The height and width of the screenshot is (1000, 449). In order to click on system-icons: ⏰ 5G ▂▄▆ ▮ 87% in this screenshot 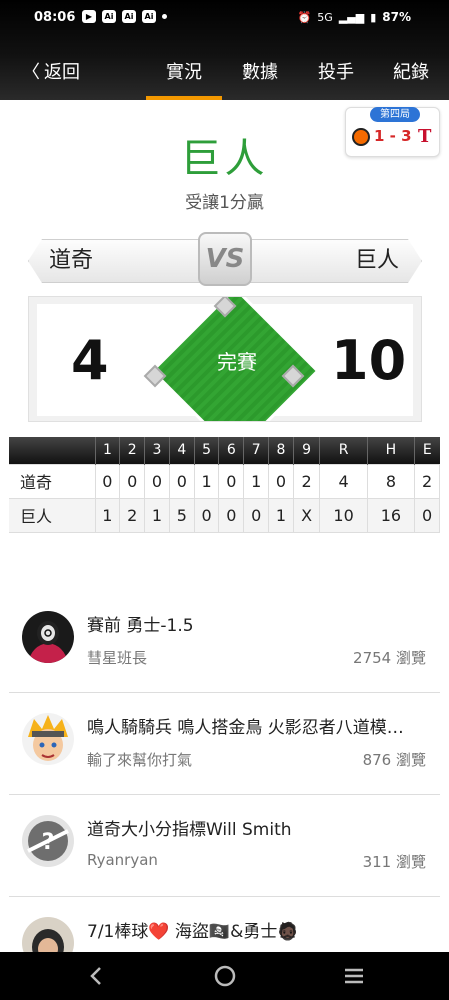, I will do `click(354, 17)`.